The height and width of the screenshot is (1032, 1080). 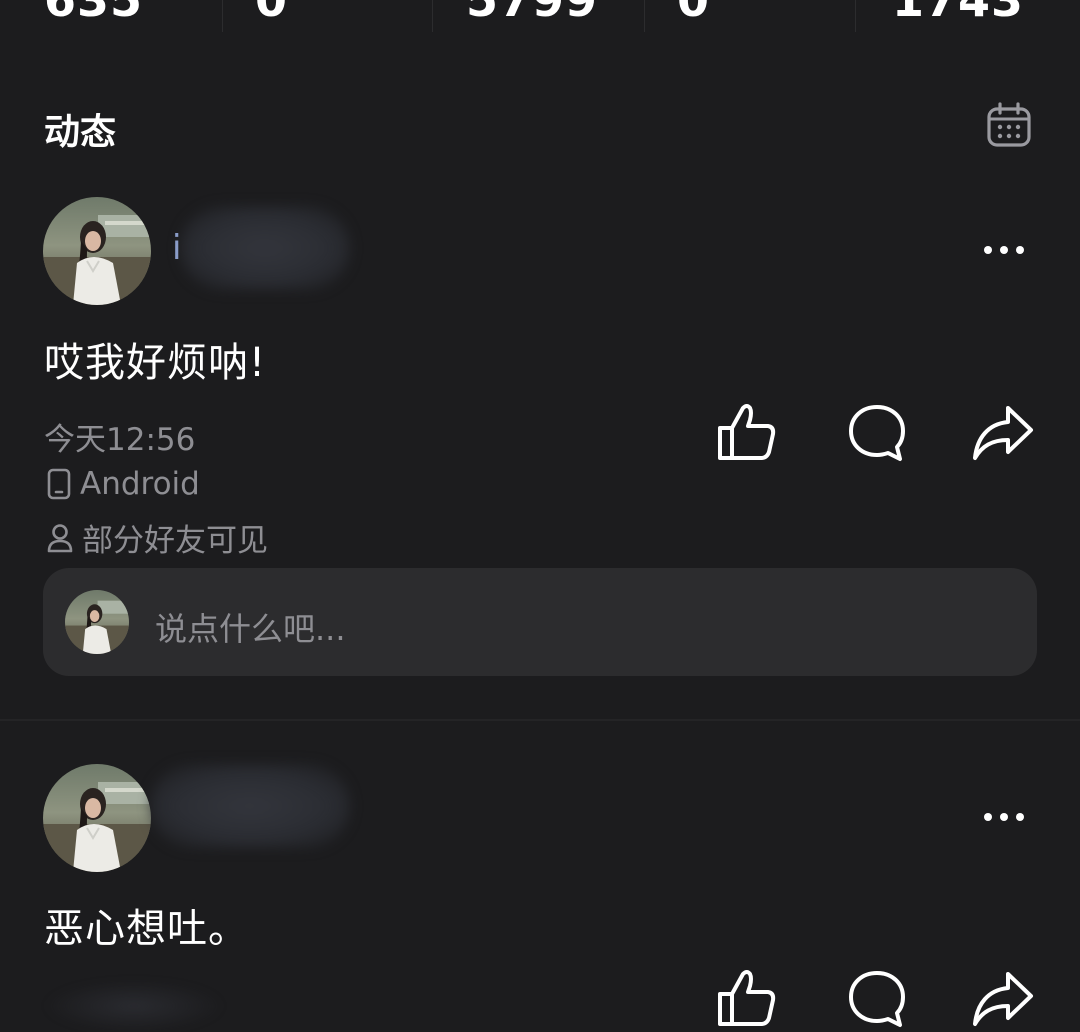 I want to click on post-text: 恶心想吐。, so click(x=146, y=929).